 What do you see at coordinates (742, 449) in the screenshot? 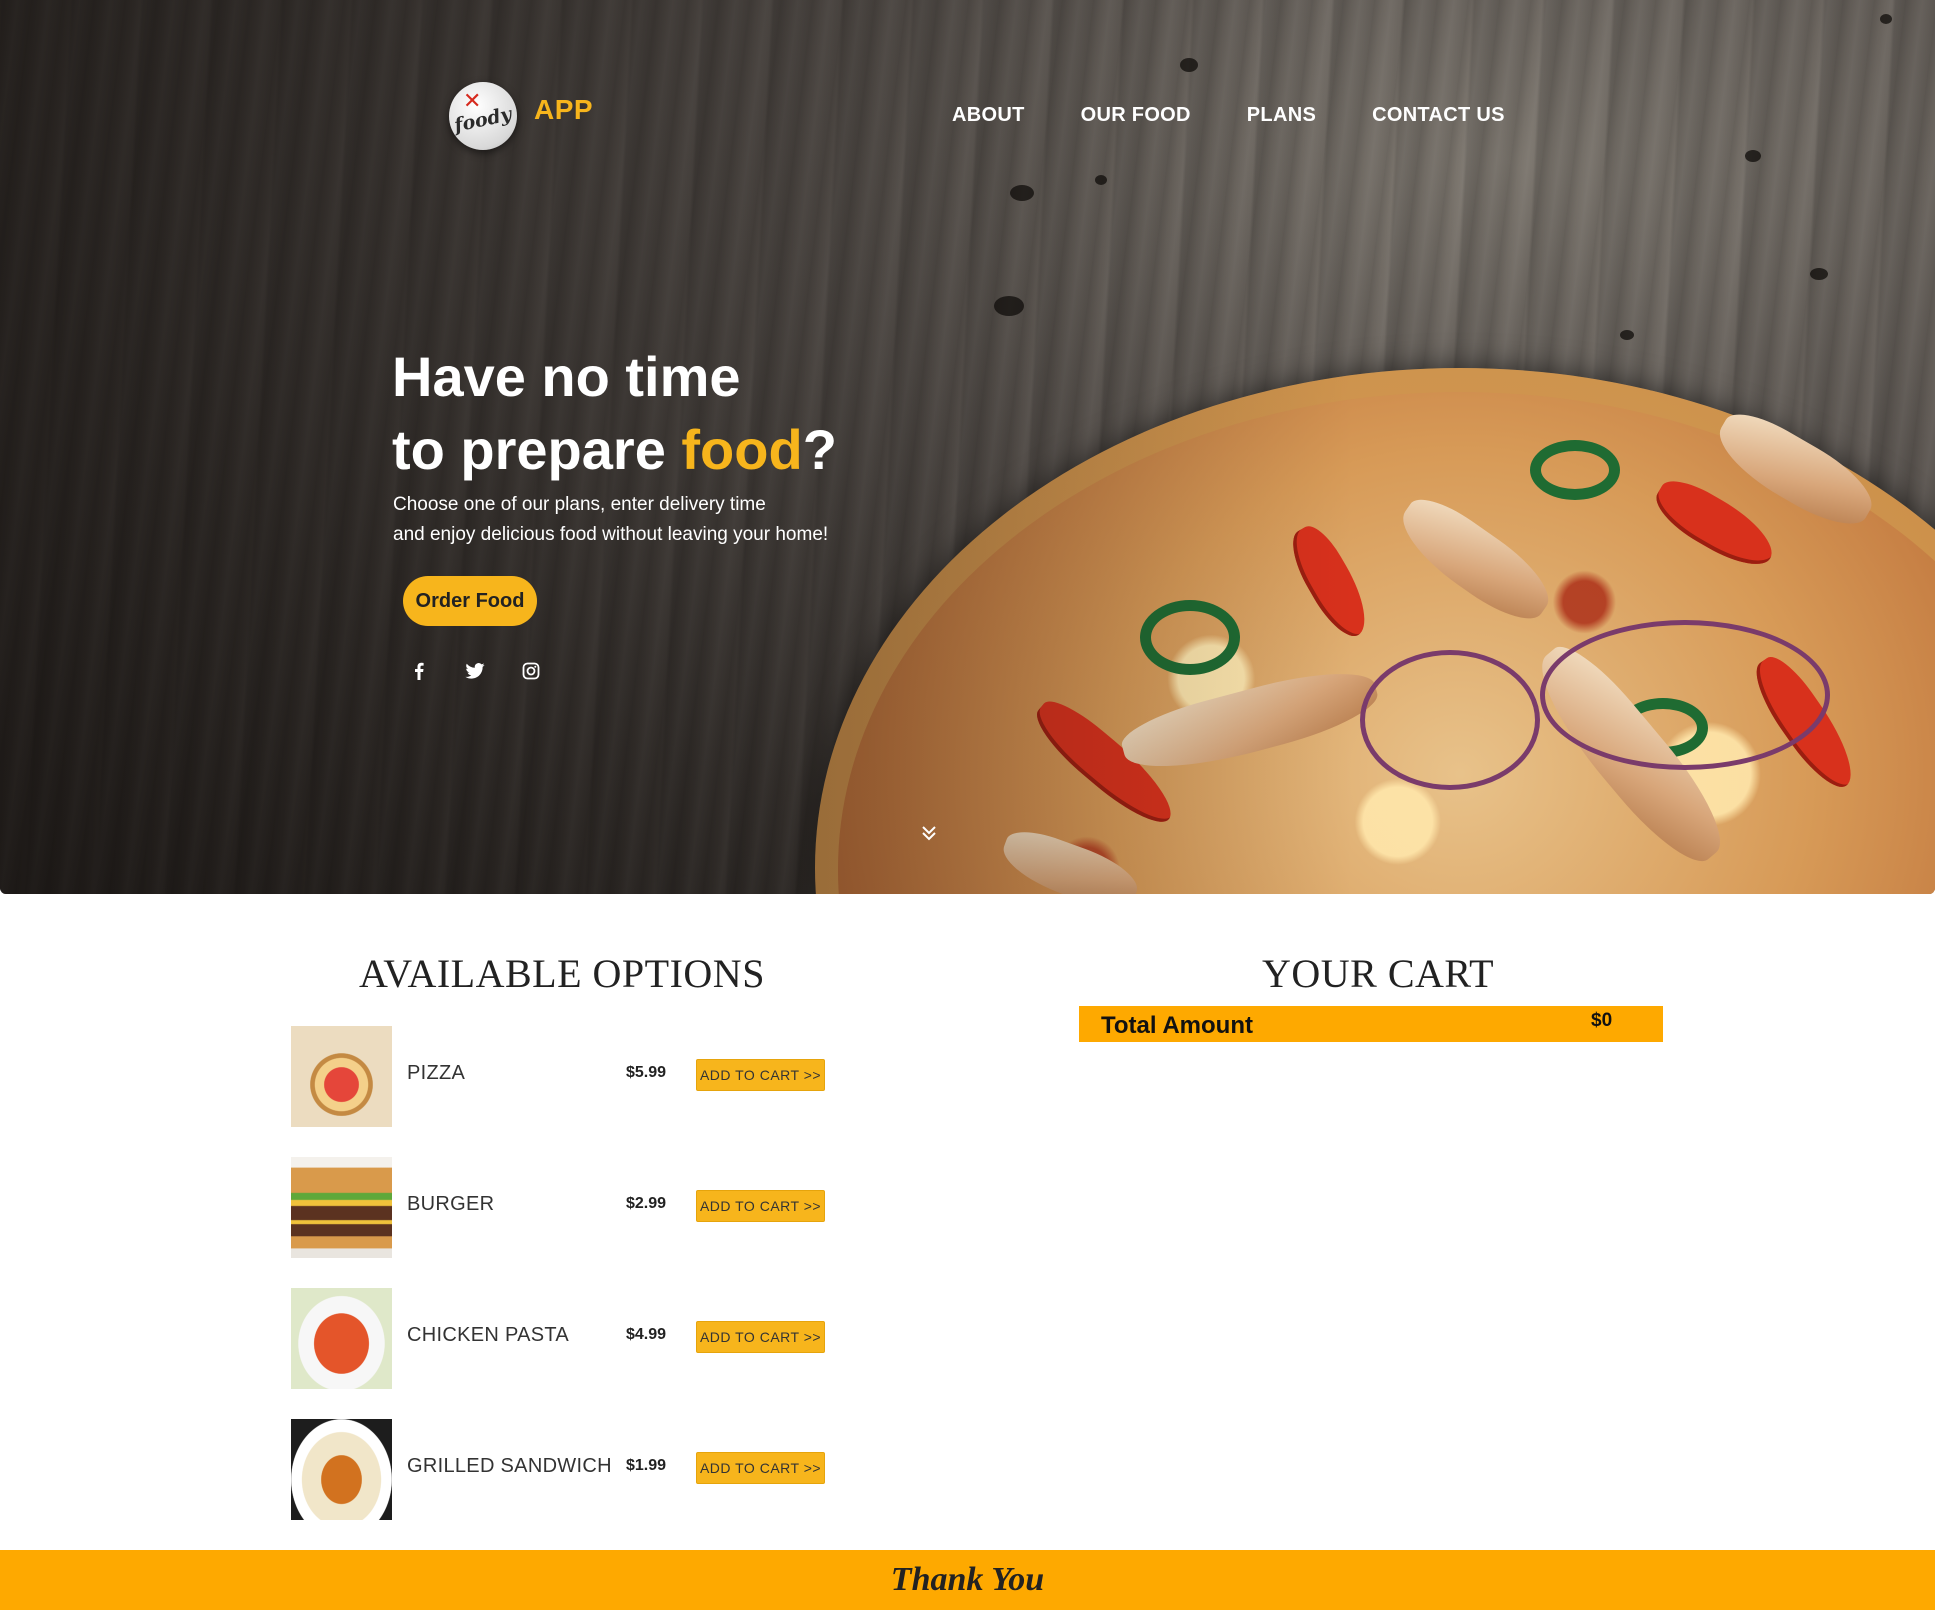
I see `headline-accent: food` at bounding box center [742, 449].